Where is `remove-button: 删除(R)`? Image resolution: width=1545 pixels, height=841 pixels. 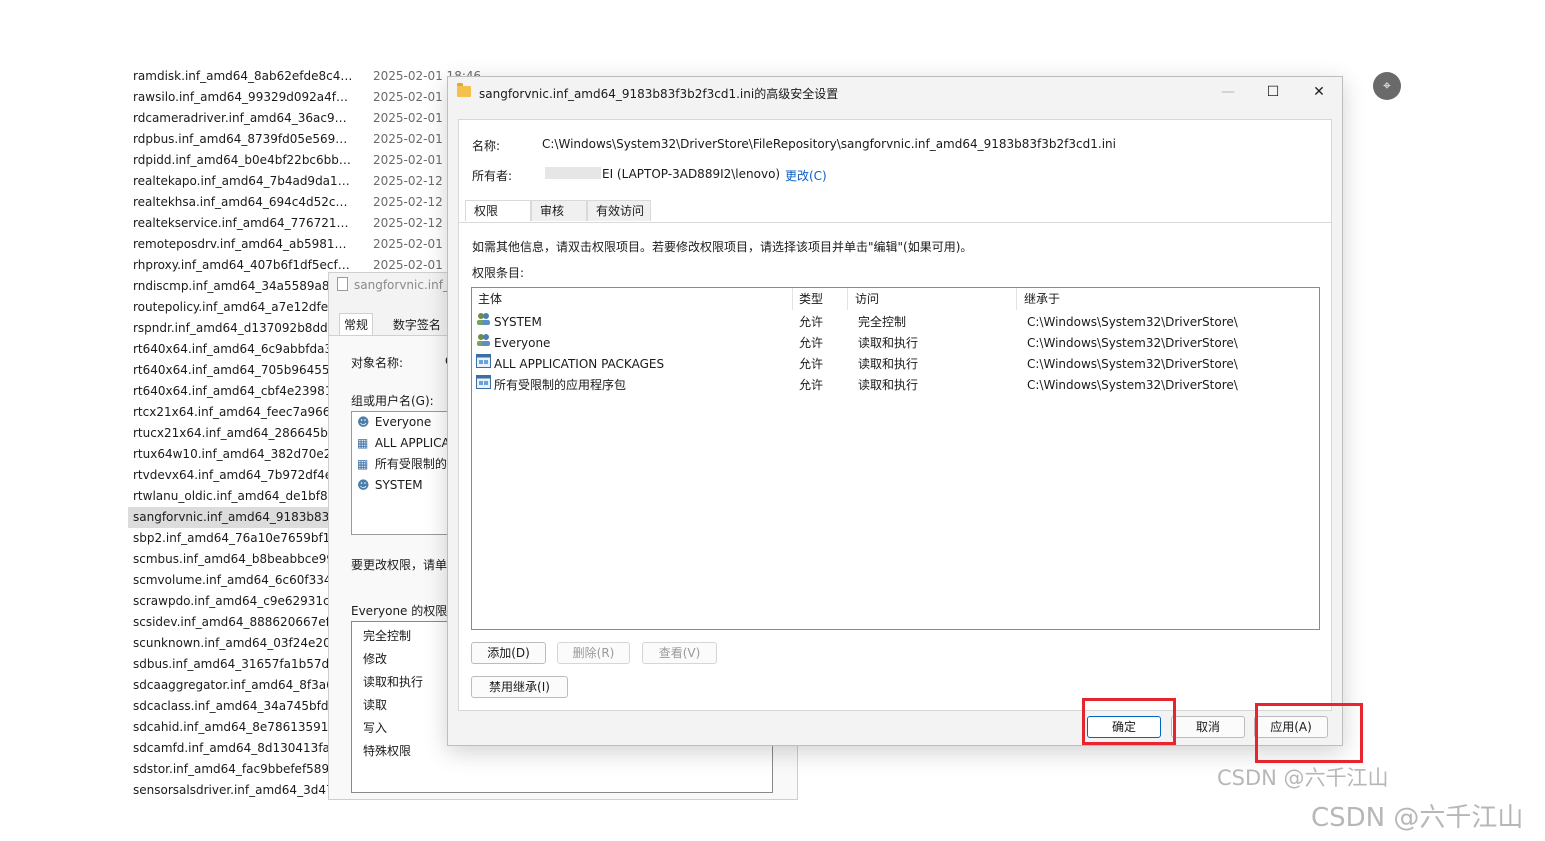 remove-button: 删除(R) is located at coordinates (593, 653).